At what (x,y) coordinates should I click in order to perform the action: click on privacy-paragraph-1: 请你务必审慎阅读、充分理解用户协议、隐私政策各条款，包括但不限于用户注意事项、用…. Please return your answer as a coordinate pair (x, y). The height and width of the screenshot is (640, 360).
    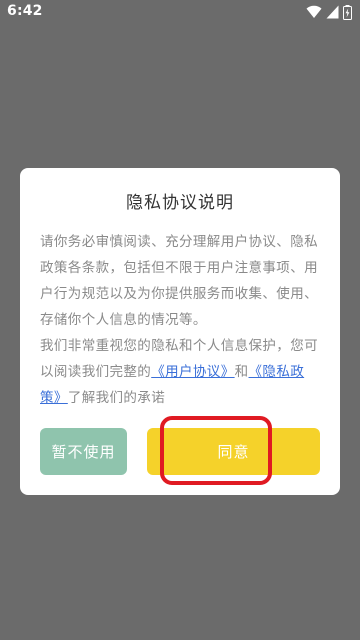
    Looking at the image, I should click on (179, 281).